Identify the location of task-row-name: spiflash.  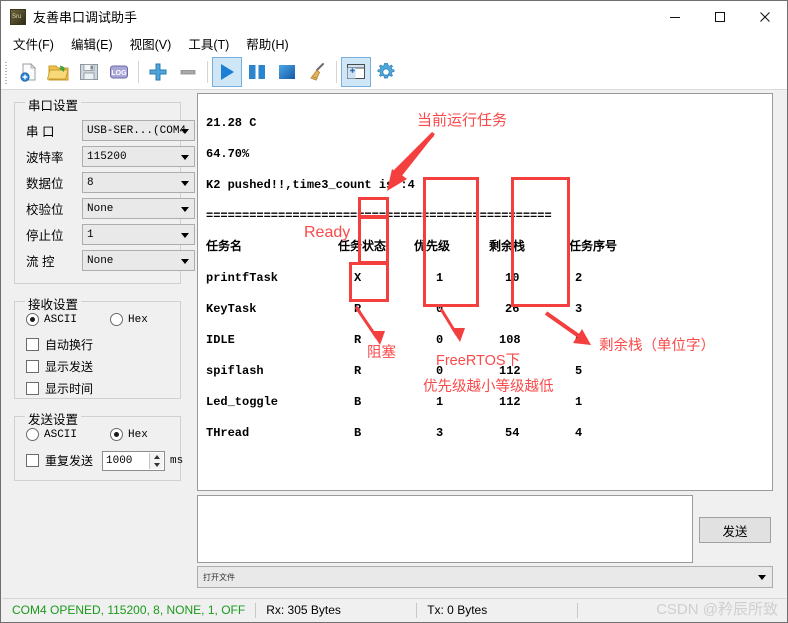
(235, 370).